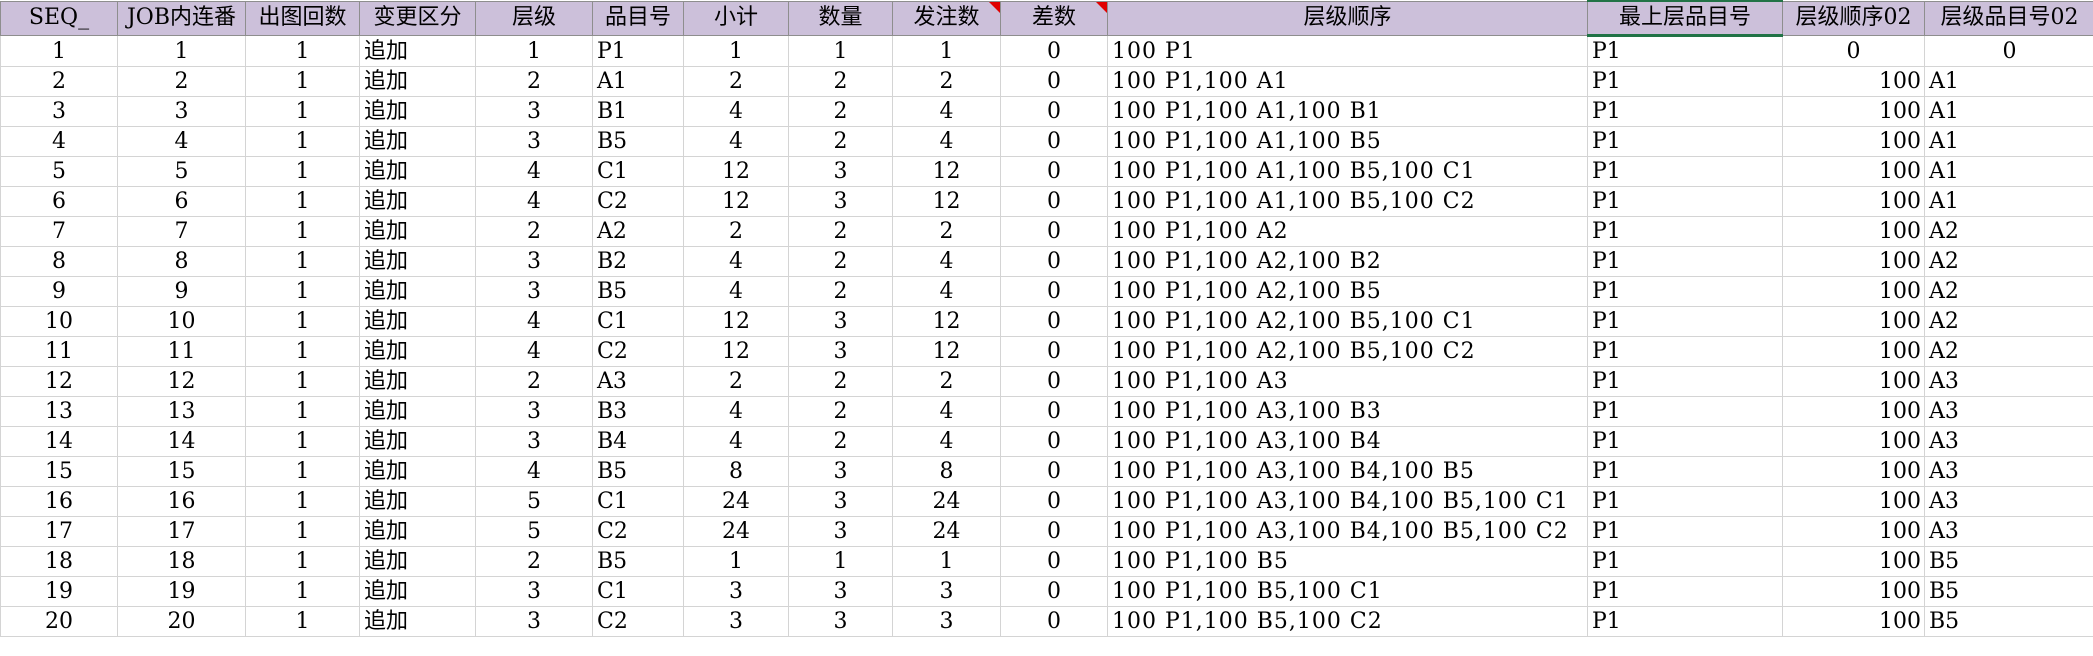 The image size is (2093, 656). I want to click on cell-subtotal: 8, so click(736, 471).